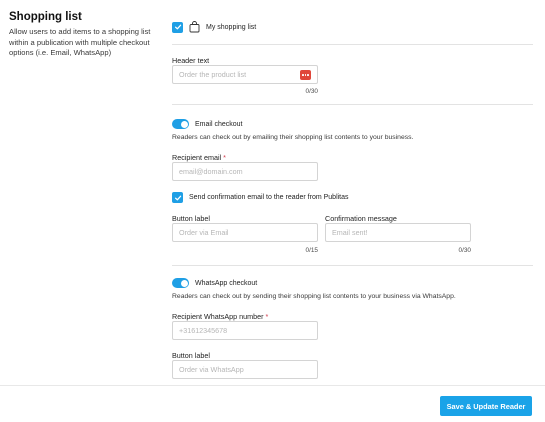 The image size is (545, 422). What do you see at coordinates (464, 250) in the screenshot?
I see `confirmation-message-counter: 0/30` at bounding box center [464, 250].